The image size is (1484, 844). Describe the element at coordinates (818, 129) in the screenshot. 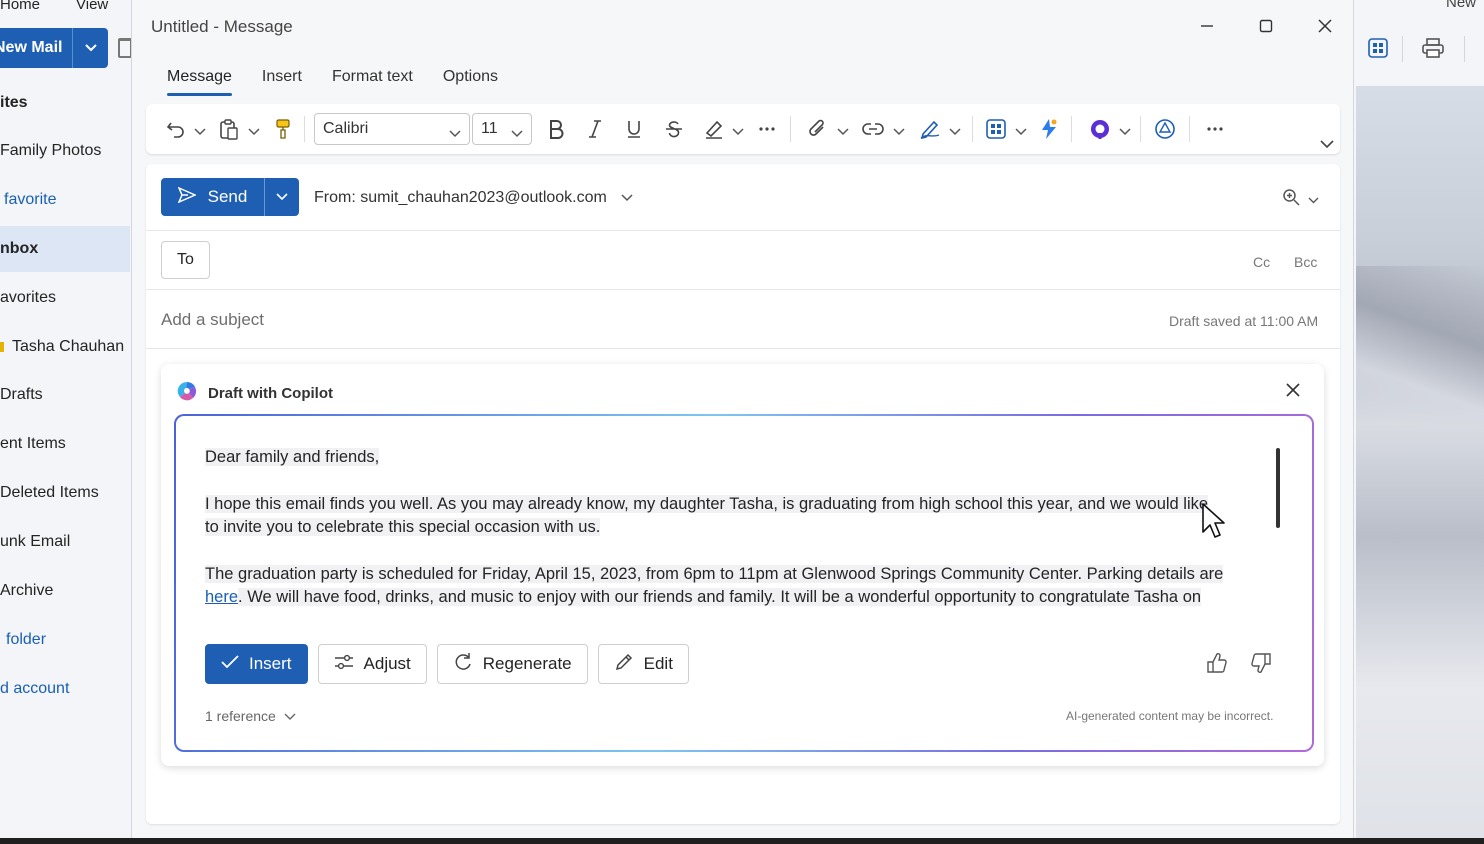

I see `attach-file-icon` at that location.